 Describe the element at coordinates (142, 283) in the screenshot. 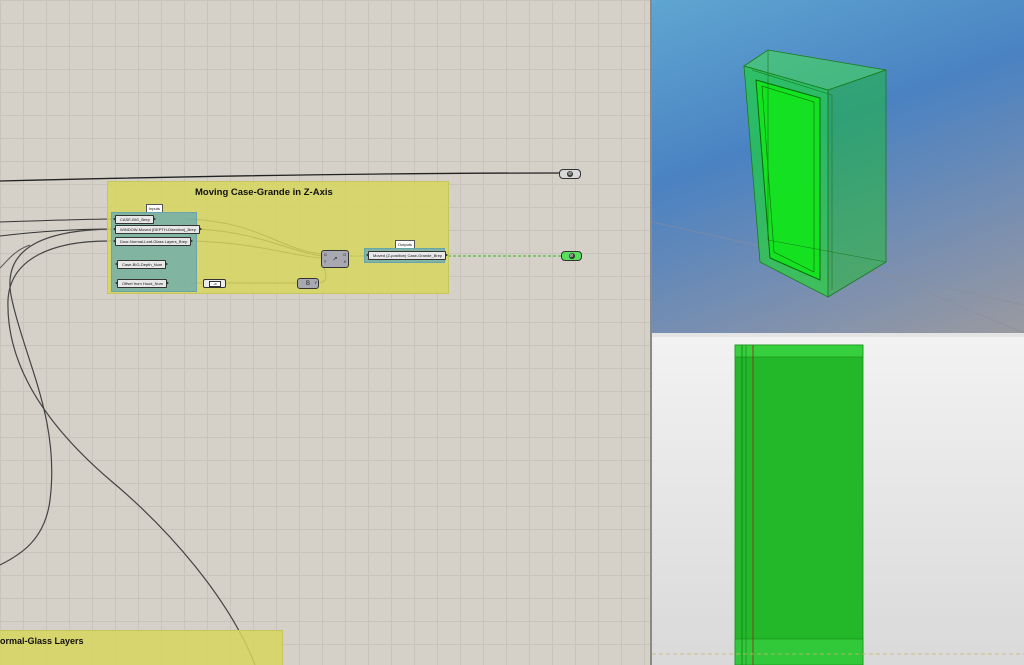

I see `param-offset-hood-num: Offset from Hood_Num` at that location.